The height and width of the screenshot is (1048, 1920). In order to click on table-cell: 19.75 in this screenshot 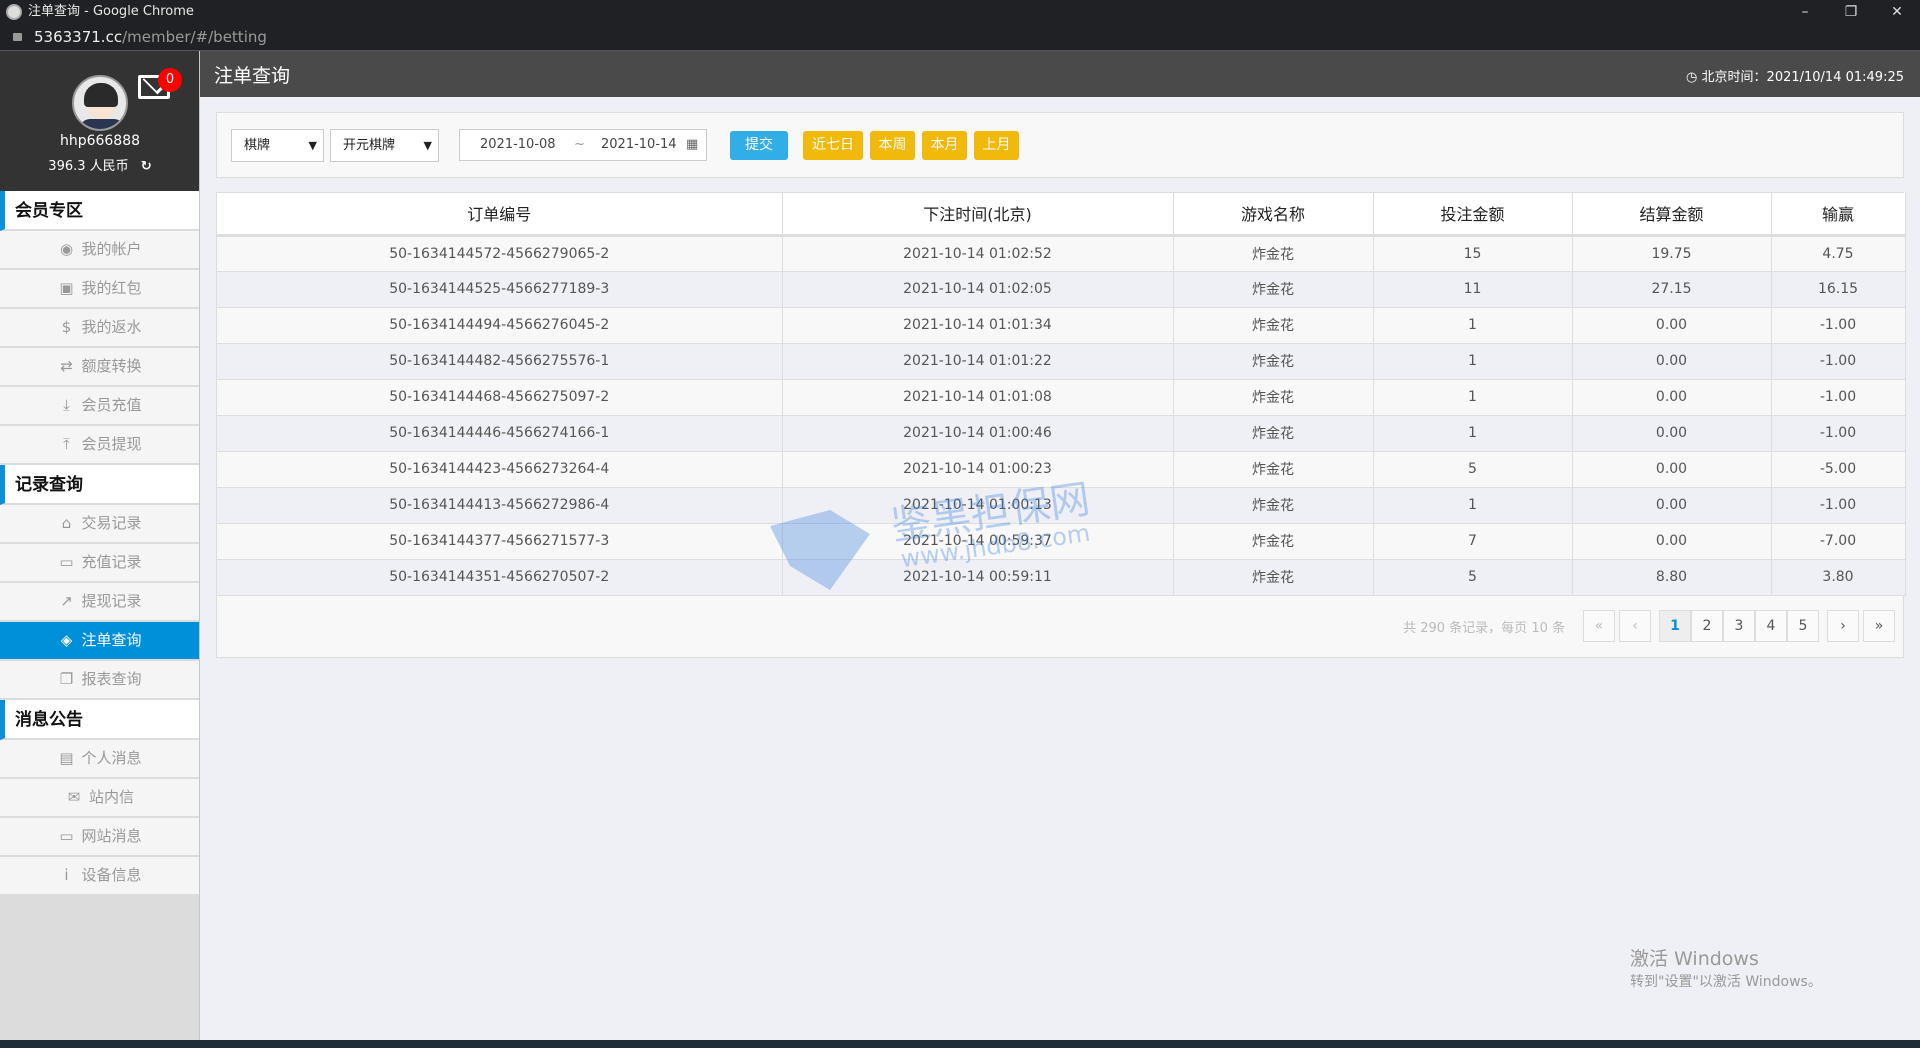, I will do `click(1672, 253)`.